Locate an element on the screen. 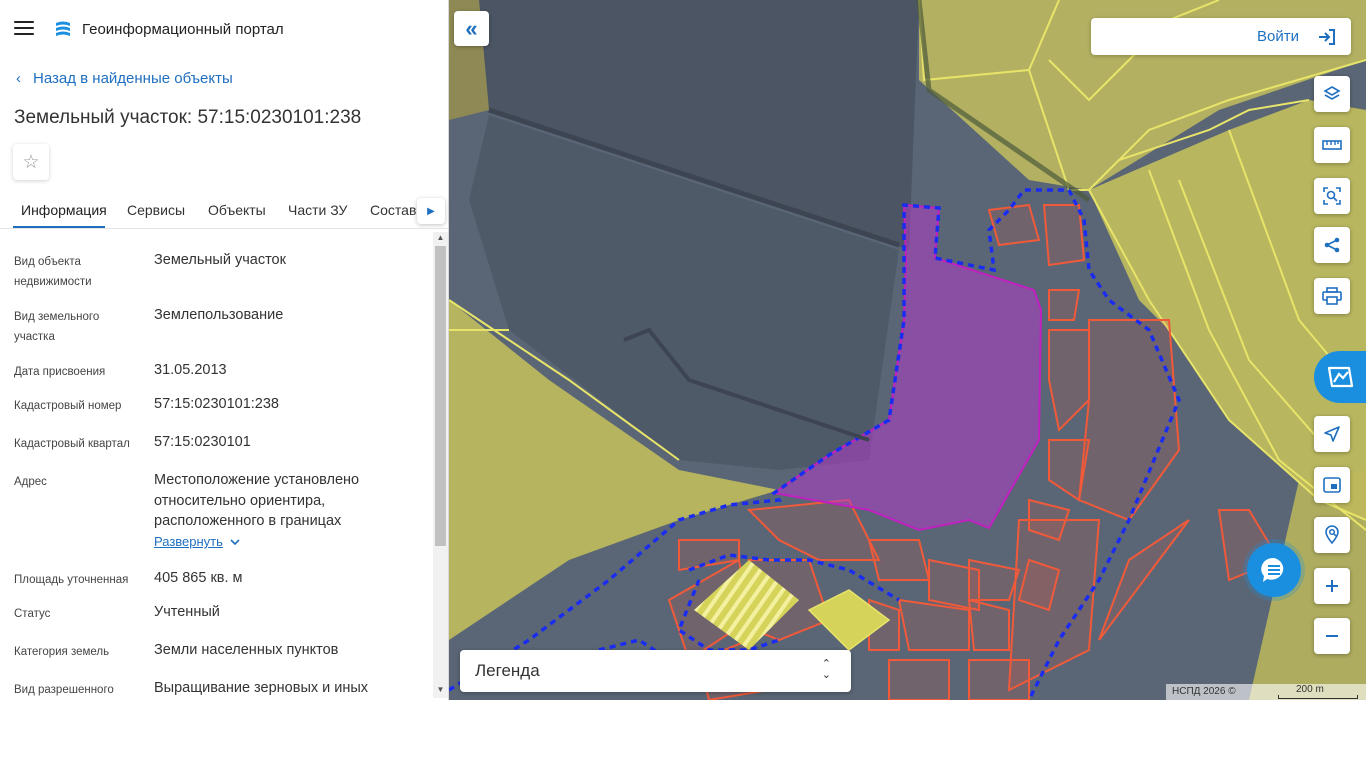 Image resolution: width=1366 pixels, height=768 pixels. print-button is located at coordinates (1332, 296).